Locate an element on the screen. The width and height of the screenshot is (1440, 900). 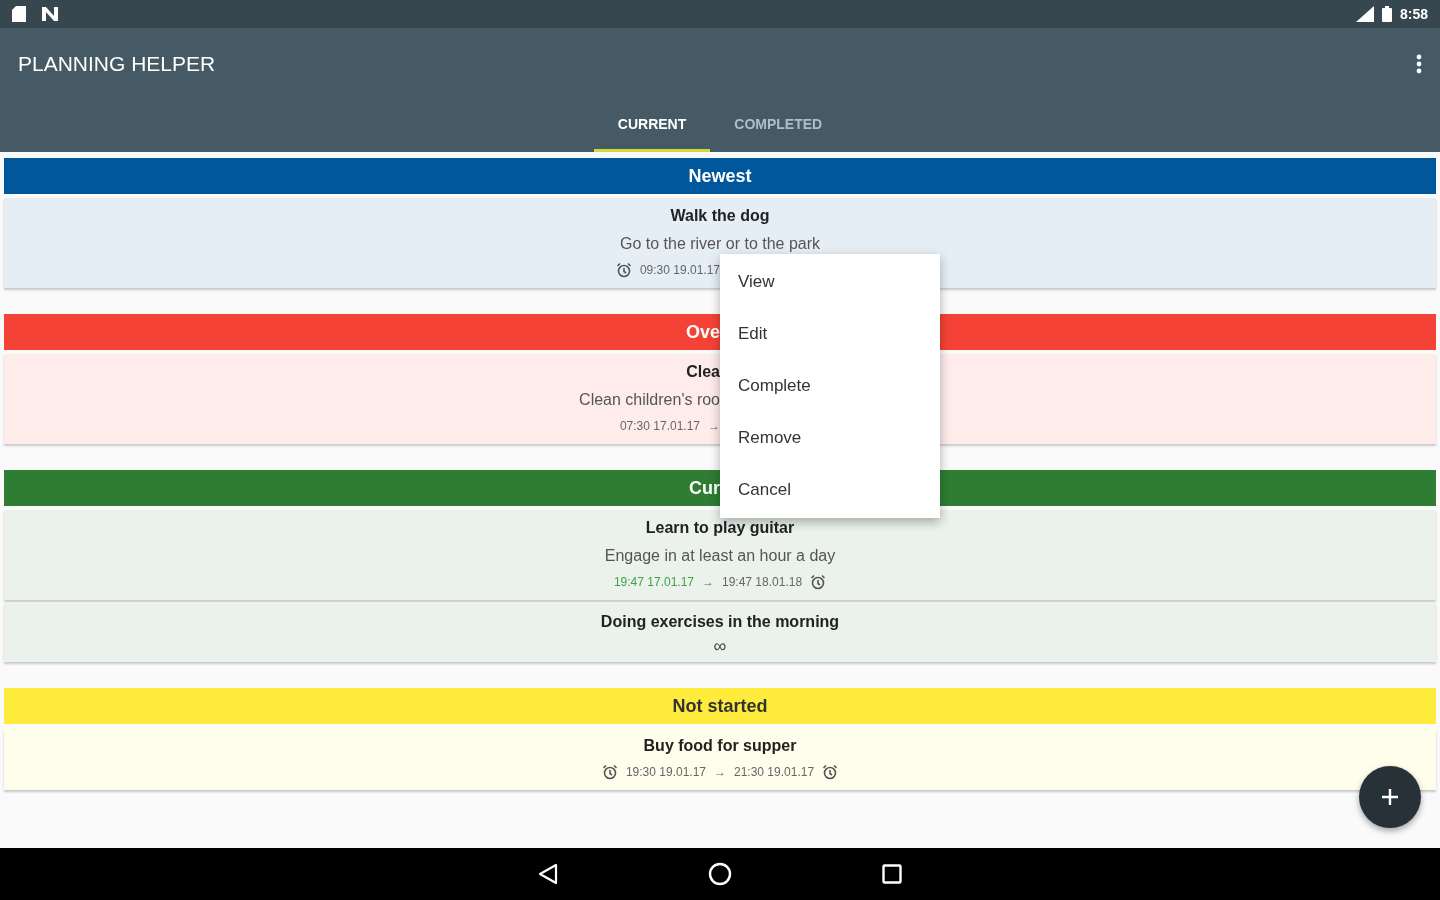
task-time: 19:47 17.01.17 is located at coordinates (653, 582).